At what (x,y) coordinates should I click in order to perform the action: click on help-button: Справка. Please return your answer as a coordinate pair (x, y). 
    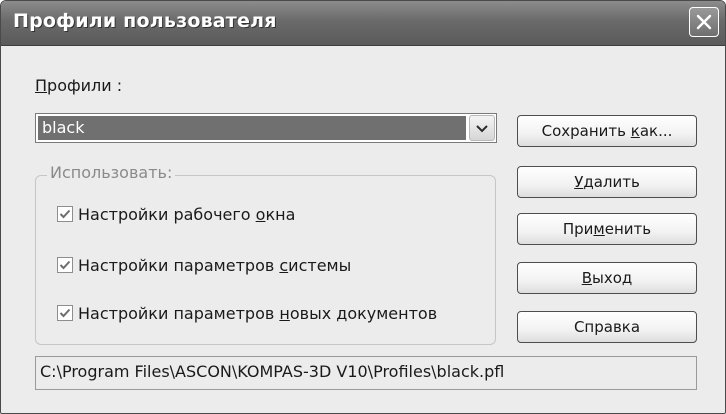
    Looking at the image, I should click on (607, 327).